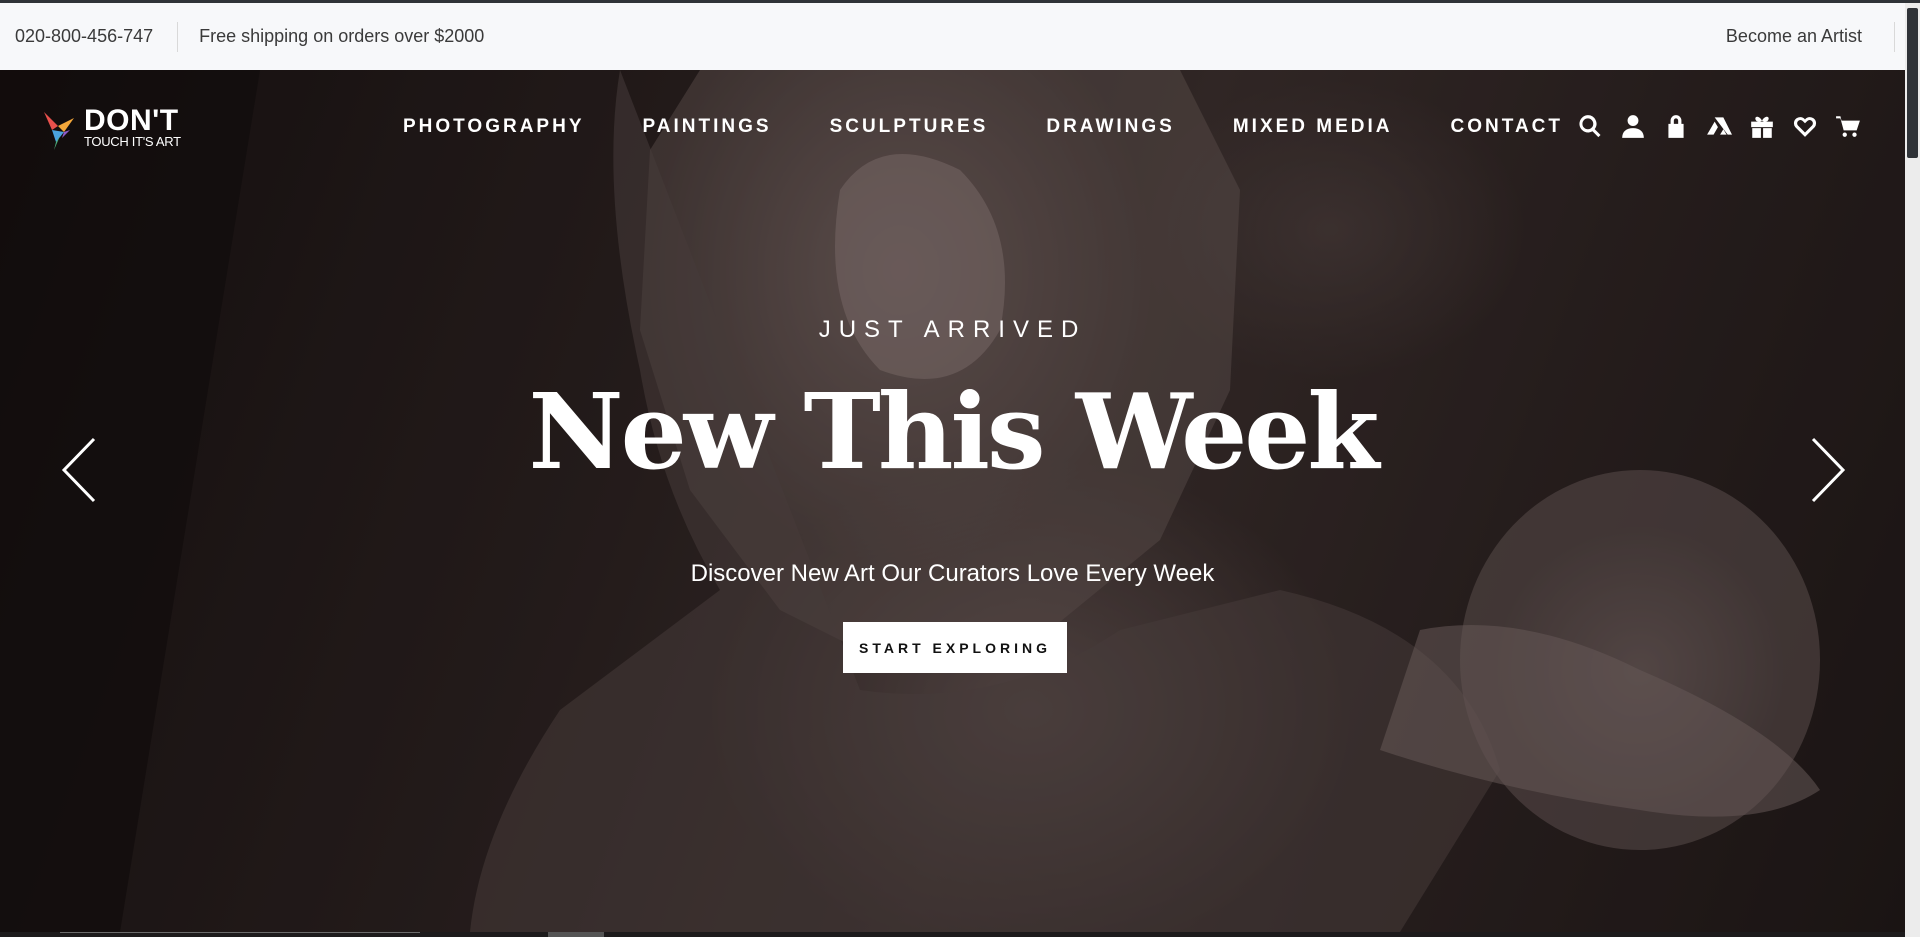 The image size is (1920, 937). I want to click on nav-item-drawings: DRAWINGS, so click(1110, 127).